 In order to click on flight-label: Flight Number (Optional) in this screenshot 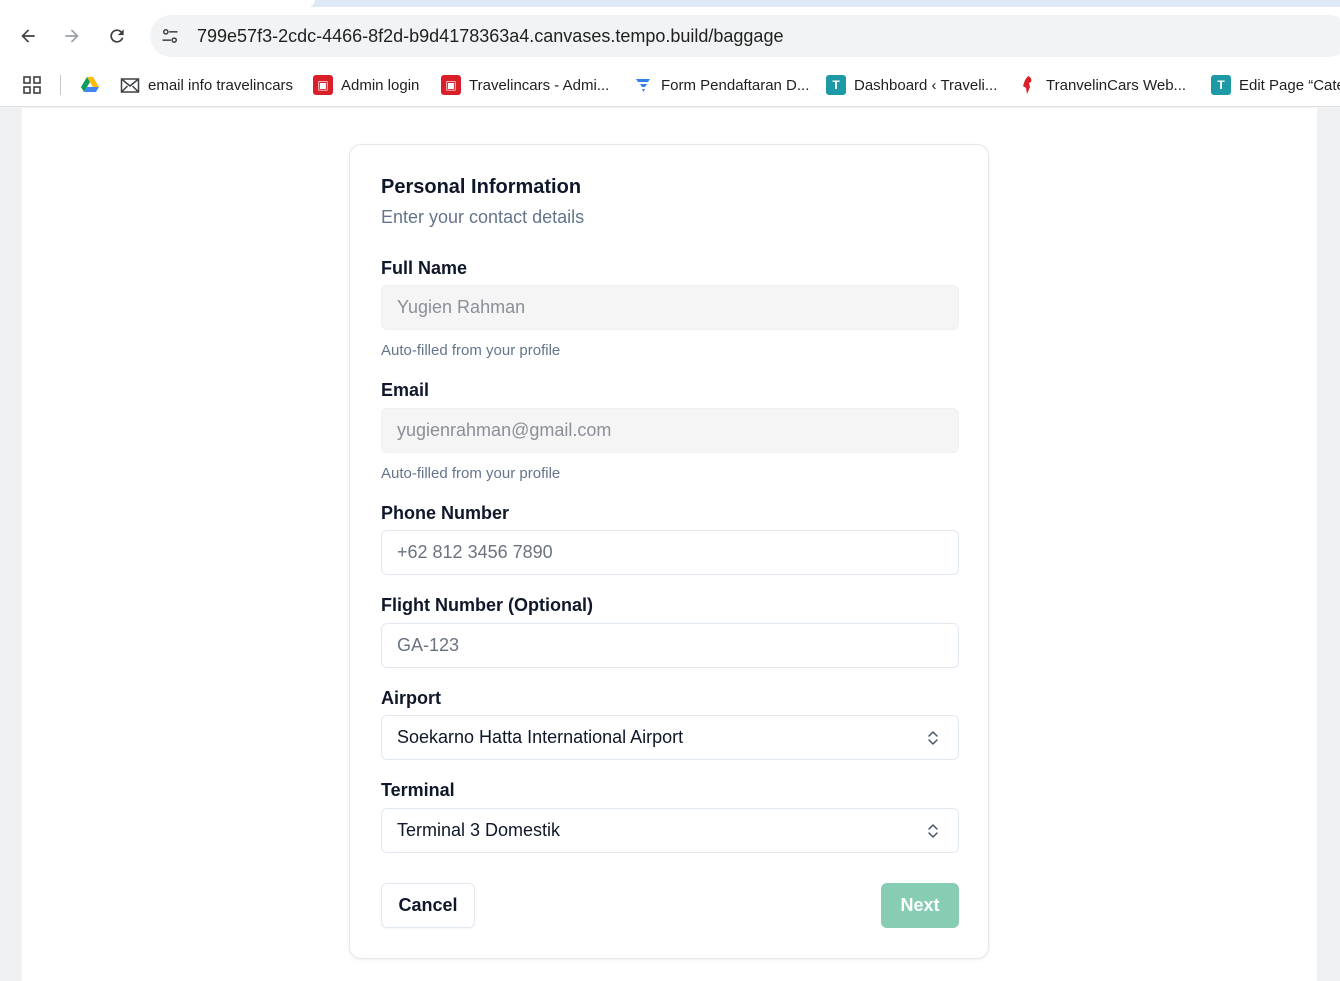, I will do `click(487, 605)`.